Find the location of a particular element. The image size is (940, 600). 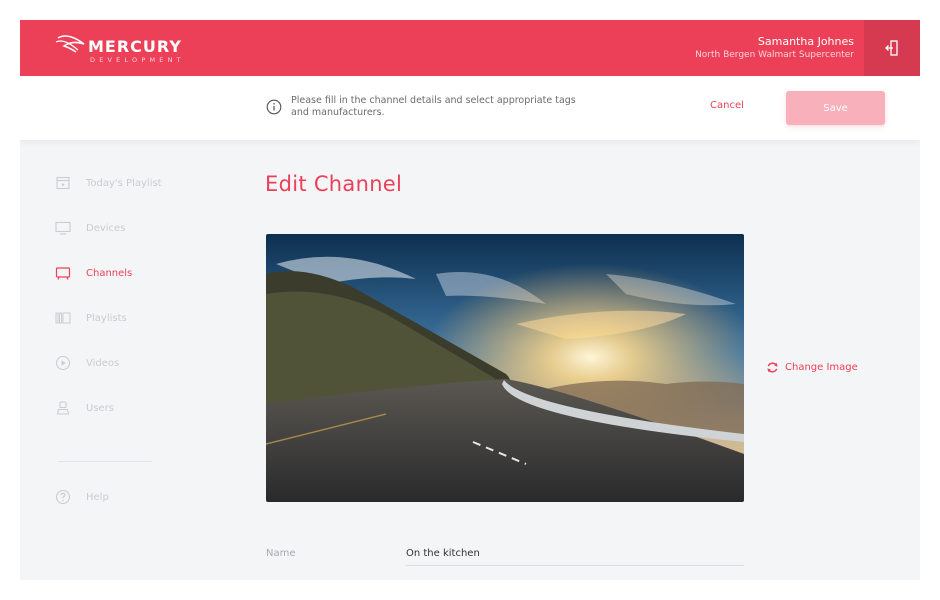

mercury-logo: MERCURY DEVELOPMENT is located at coordinates (120, 49).